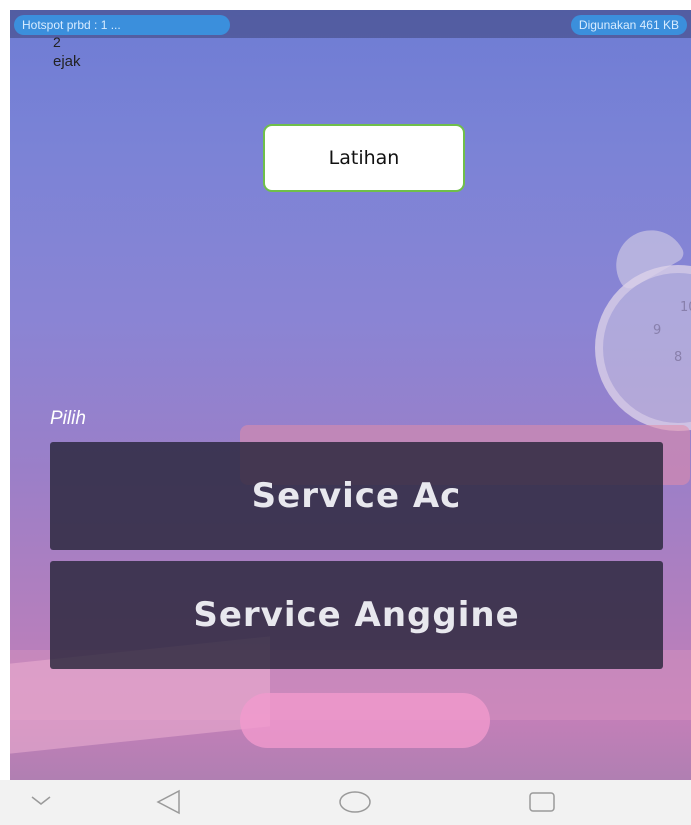 The height and width of the screenshot is (825, 691). I want to click on status-bar: Hotspot prbd : 1 ... Digunakan 461 KB, so click(350, 24).